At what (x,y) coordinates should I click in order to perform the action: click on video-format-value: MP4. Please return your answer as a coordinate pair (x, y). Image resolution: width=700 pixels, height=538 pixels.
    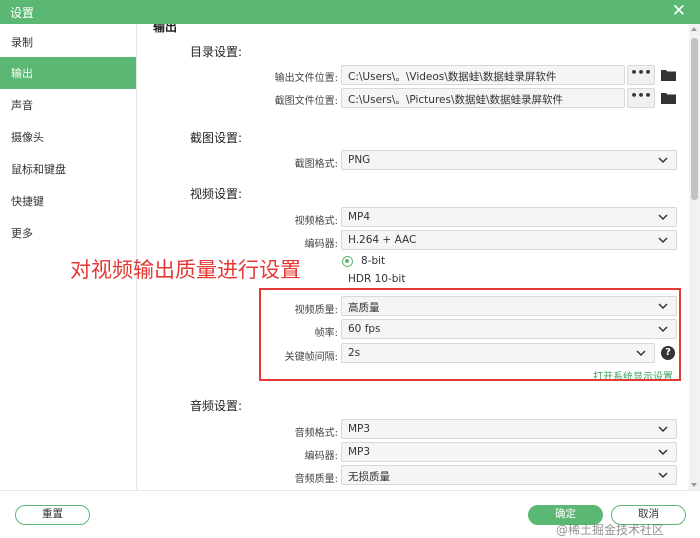
    Looking at the image, I should click on (359, 217).